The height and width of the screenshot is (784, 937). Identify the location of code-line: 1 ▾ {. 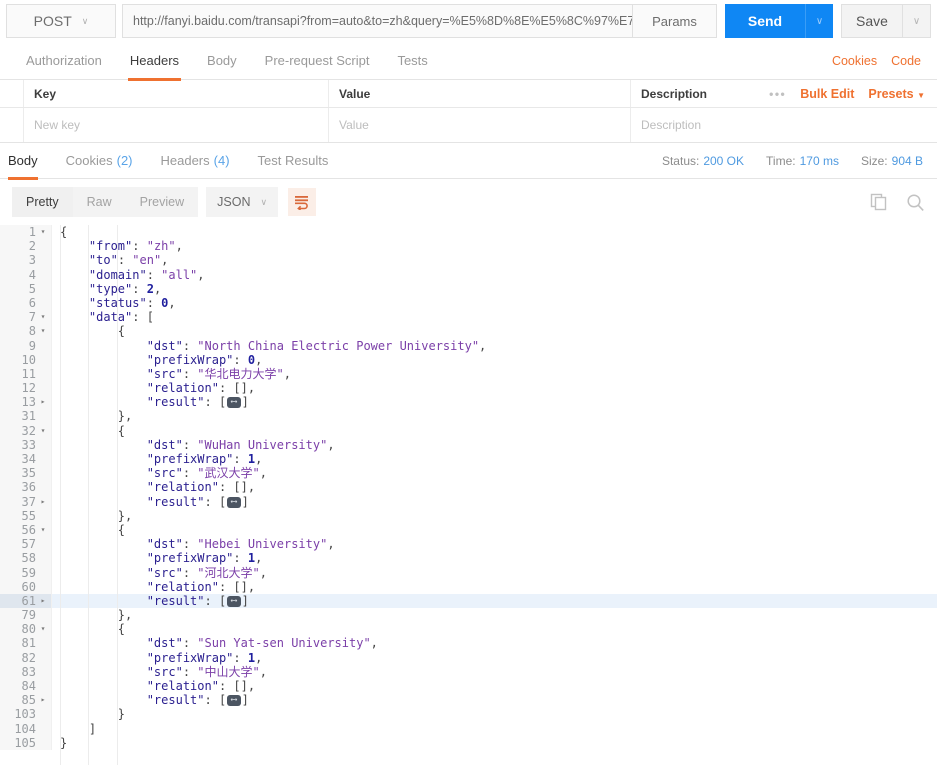
(468, 232).